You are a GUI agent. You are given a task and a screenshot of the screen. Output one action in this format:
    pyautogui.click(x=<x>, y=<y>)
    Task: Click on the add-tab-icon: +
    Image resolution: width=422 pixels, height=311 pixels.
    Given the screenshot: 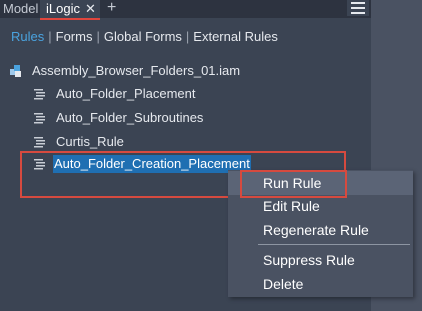 What is the action you would take?
    pyautogui.click(x=111, y=8)
    